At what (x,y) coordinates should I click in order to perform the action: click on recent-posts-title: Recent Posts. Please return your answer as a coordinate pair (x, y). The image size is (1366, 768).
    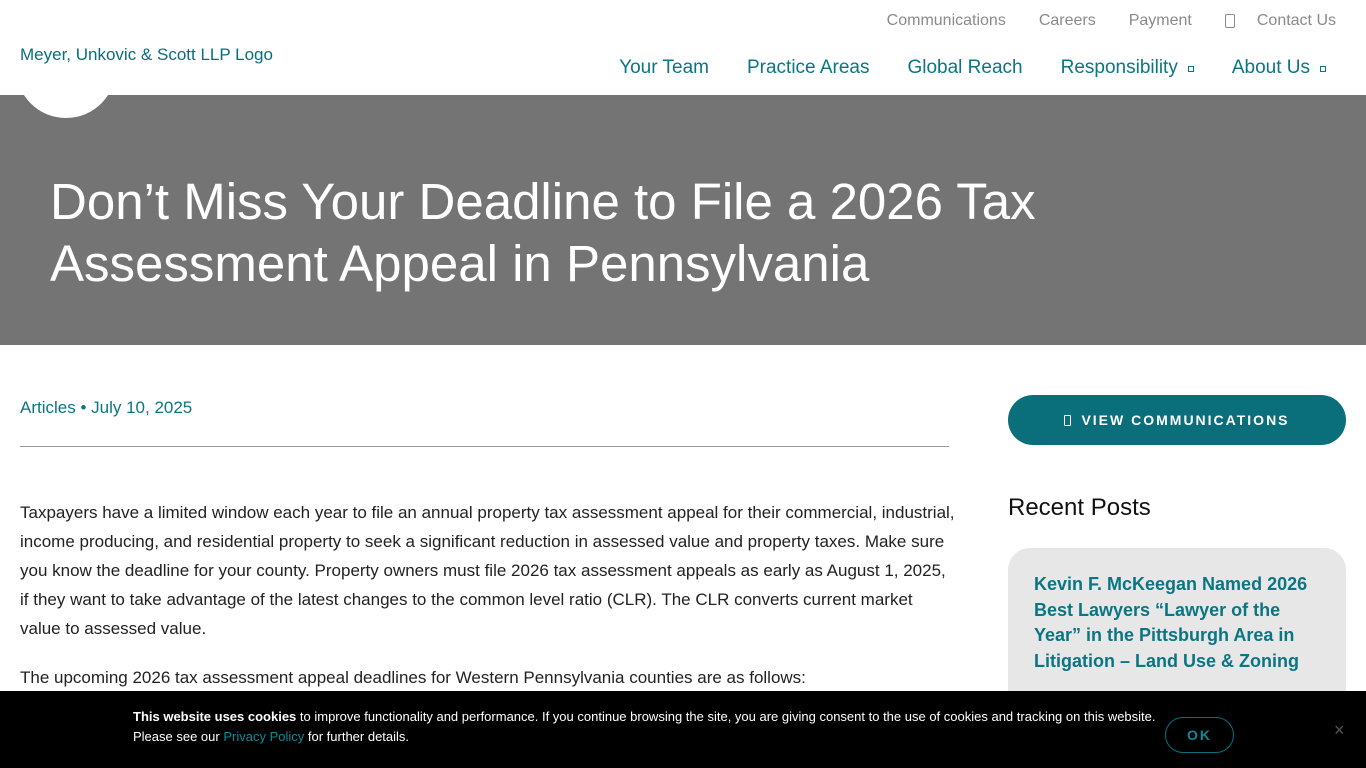
    Looking at the image, I should click on (1079, 507).